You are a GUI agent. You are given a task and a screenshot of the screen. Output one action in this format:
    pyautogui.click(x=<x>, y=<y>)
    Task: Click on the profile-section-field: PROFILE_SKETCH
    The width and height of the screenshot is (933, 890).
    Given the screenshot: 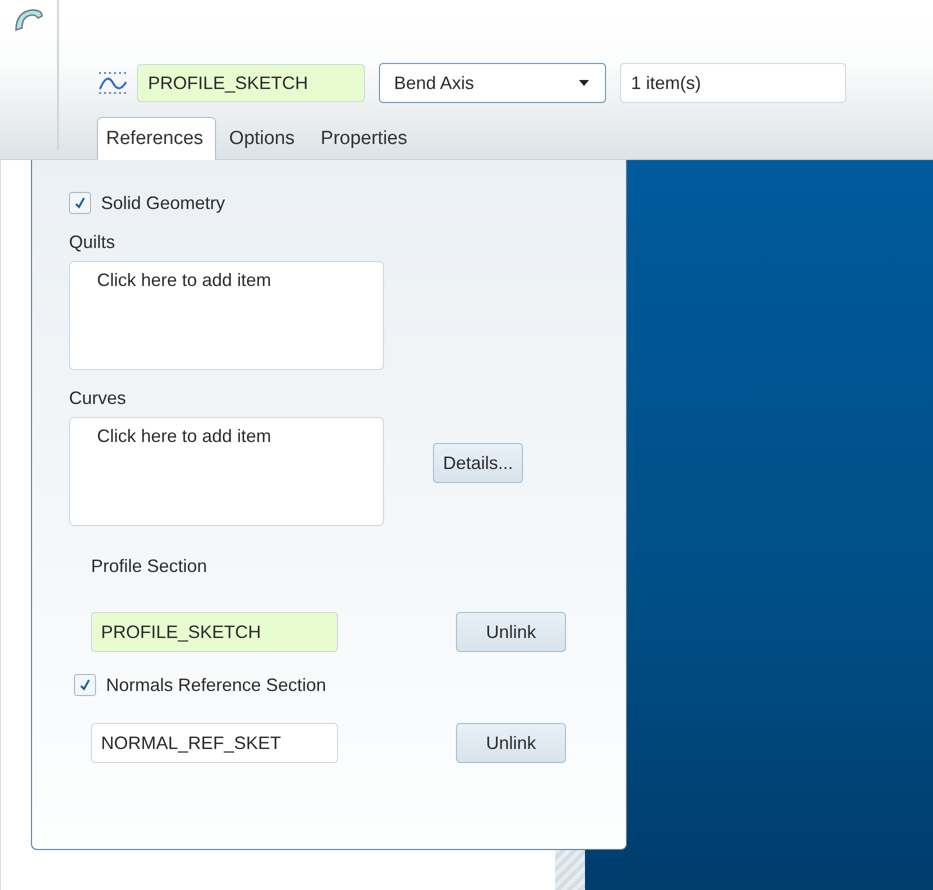 What is the action you would take?
    pyautogui.click(x=214, y=632)
    